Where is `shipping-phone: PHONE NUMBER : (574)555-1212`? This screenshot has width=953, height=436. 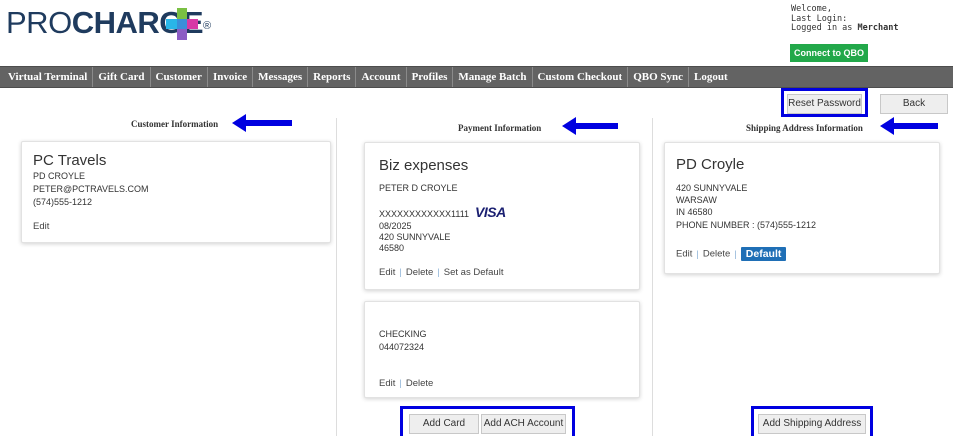
shipping-phone: PHONE NUMBER : (574)555-1212 is located at coordinates (746, 225).